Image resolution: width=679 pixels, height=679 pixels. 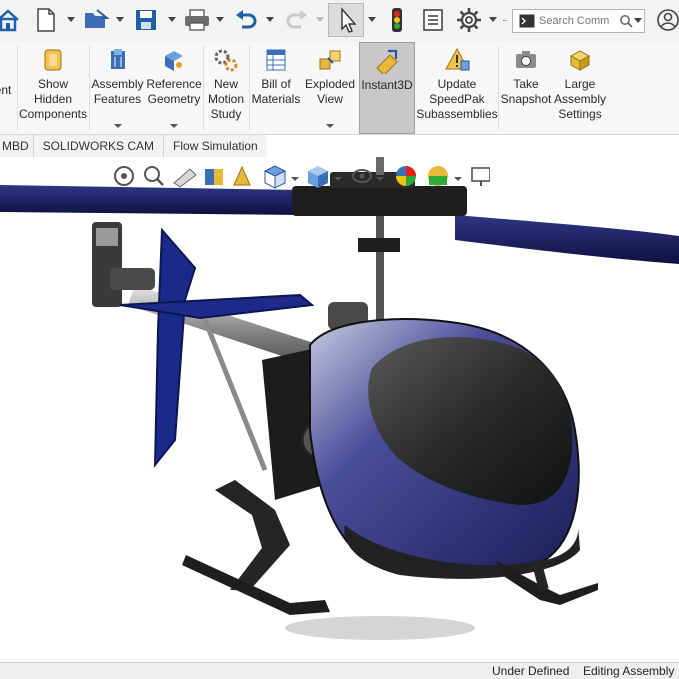 What do you see at coordinates (339, 670) in the screenshot?
I see `status-bar: Under Defined Editing Assembly` at bounding box center [339, 670].